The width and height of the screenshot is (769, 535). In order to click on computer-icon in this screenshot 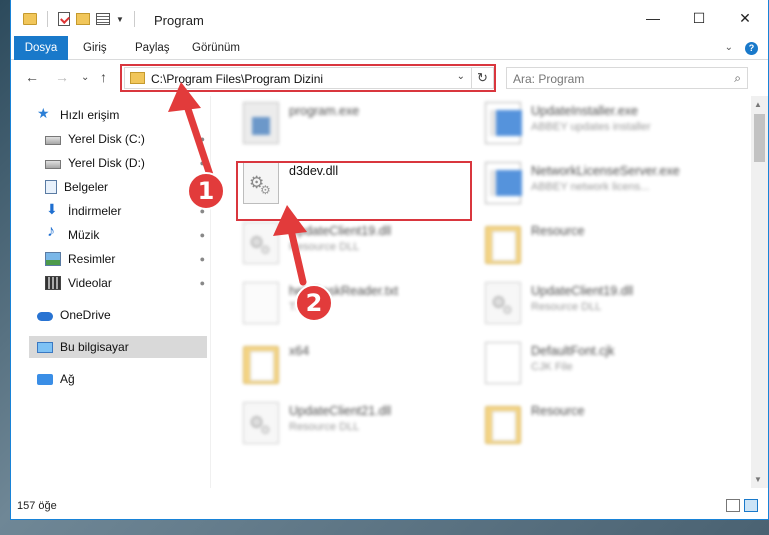, I will do `click(45, 347)`.